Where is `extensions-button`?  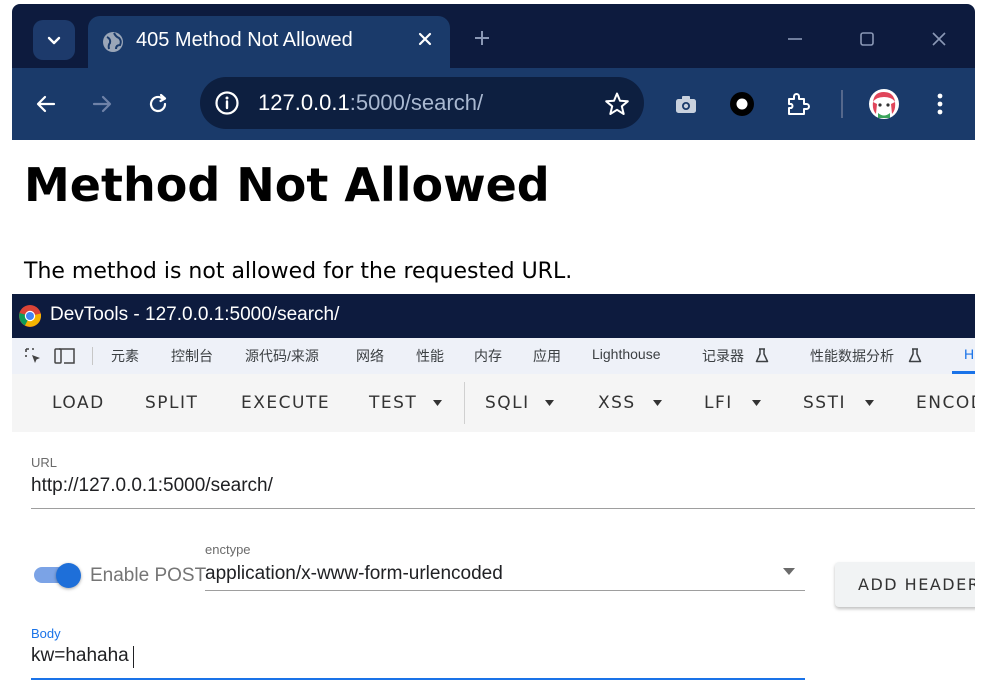
extensions-button is located at coordinates (798, 104).